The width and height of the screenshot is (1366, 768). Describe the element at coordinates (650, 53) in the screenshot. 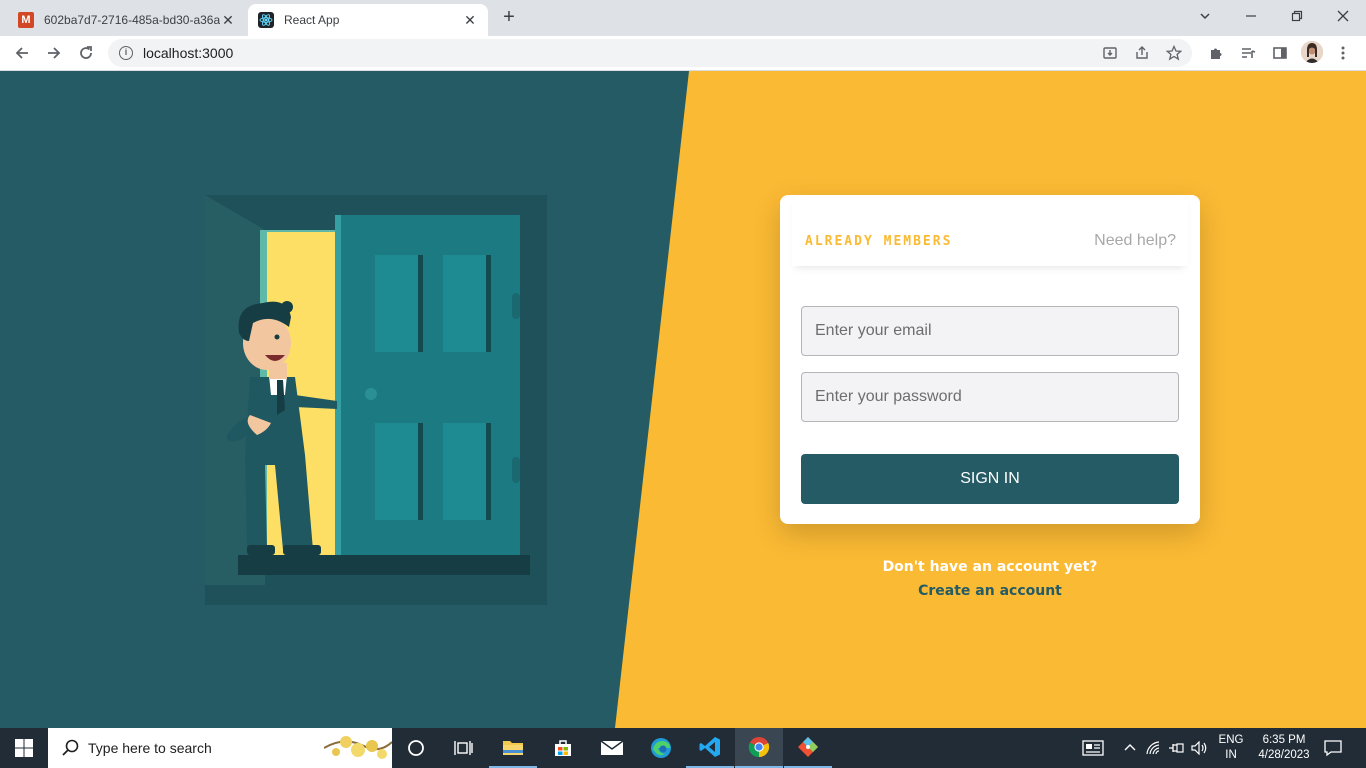

I see `address-bar: i localhost:3000` at that location.